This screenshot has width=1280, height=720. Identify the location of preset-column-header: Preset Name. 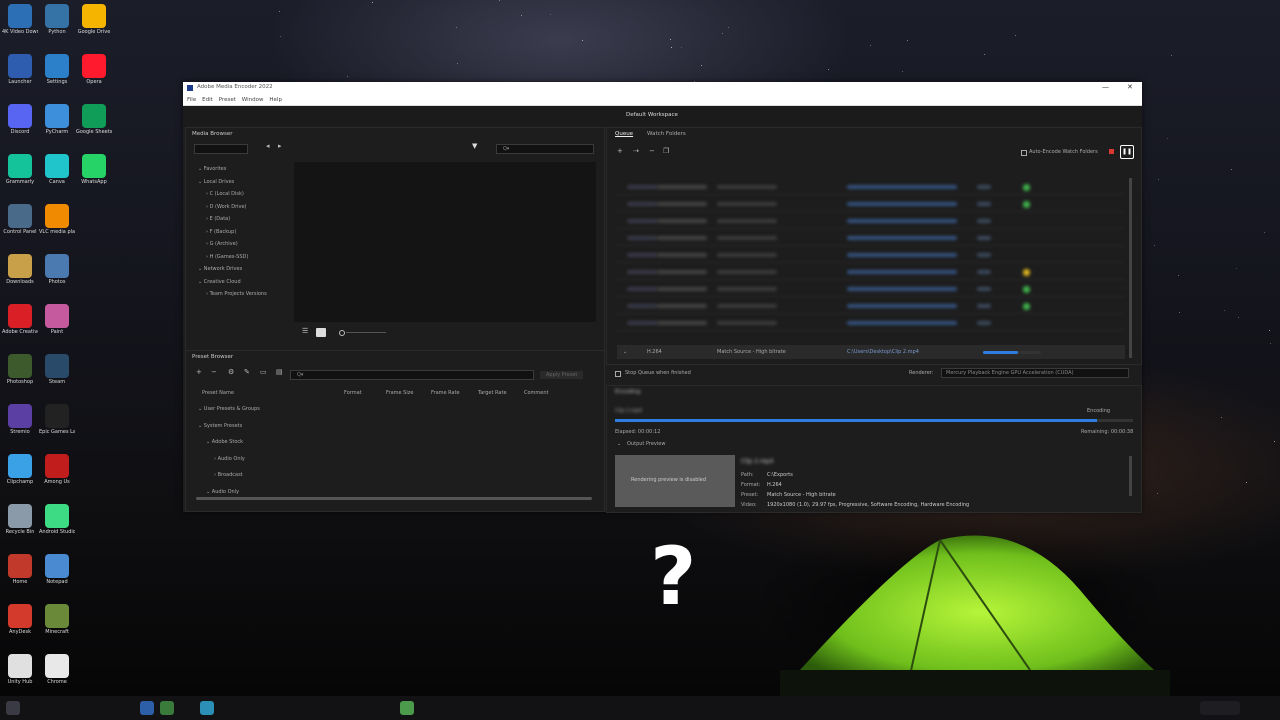
(218, 393).